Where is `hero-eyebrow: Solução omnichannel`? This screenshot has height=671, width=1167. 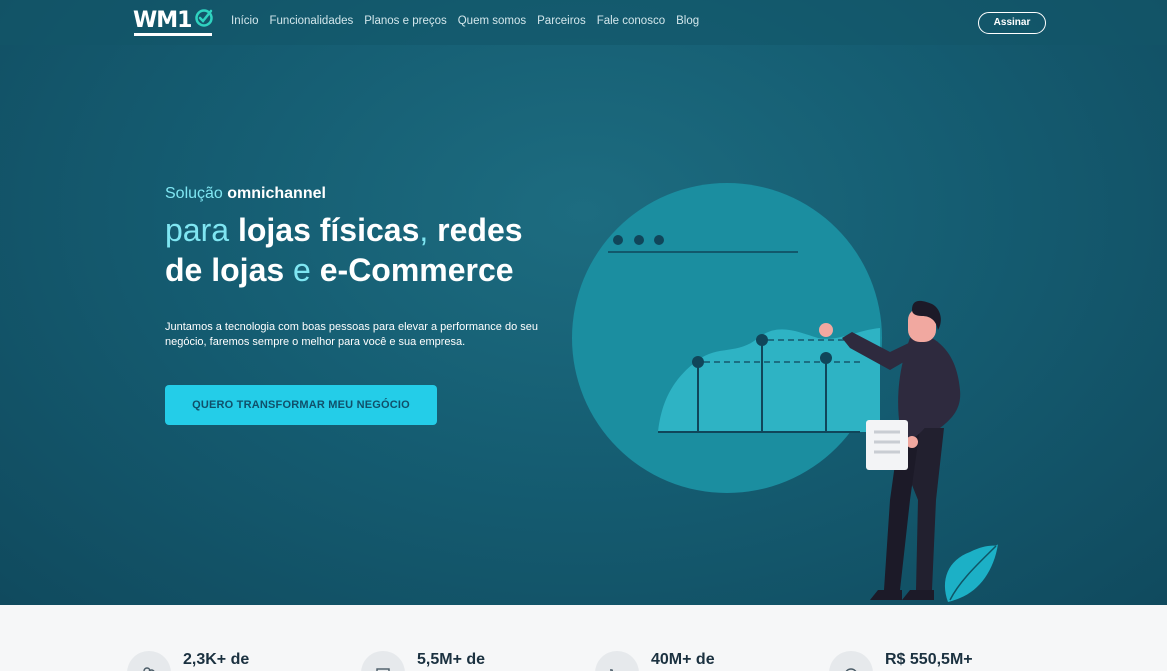
hero-eyebrow: Solução omnichannel is located at coordinates (245, 194).